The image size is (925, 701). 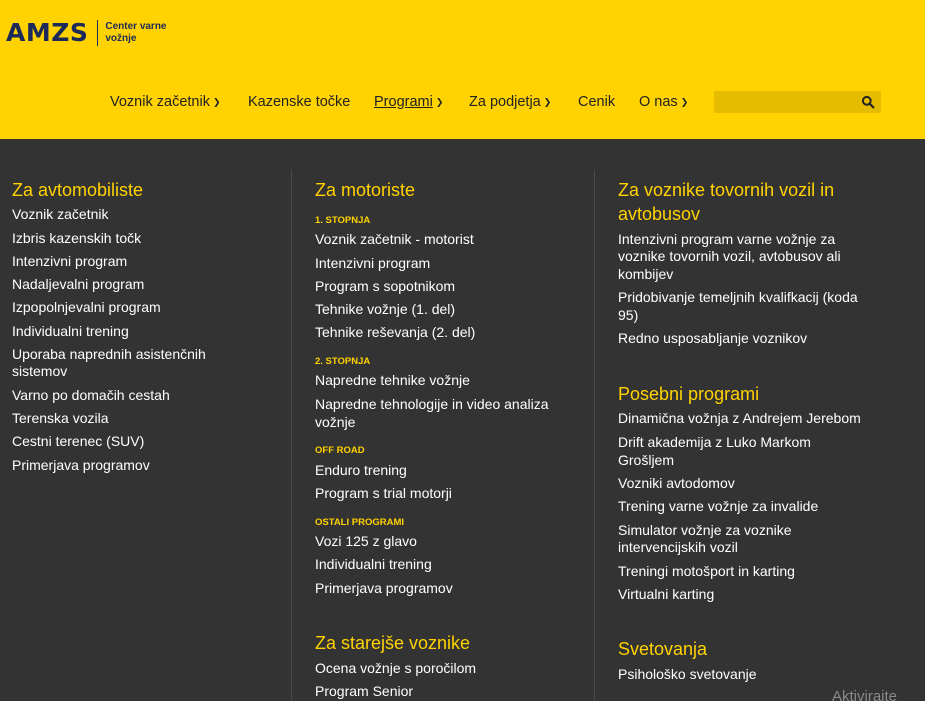 What do you see at coordinates (658, 102) in the screenshot?
I see `nav-label: O nas` at bounding box center [658, 102].